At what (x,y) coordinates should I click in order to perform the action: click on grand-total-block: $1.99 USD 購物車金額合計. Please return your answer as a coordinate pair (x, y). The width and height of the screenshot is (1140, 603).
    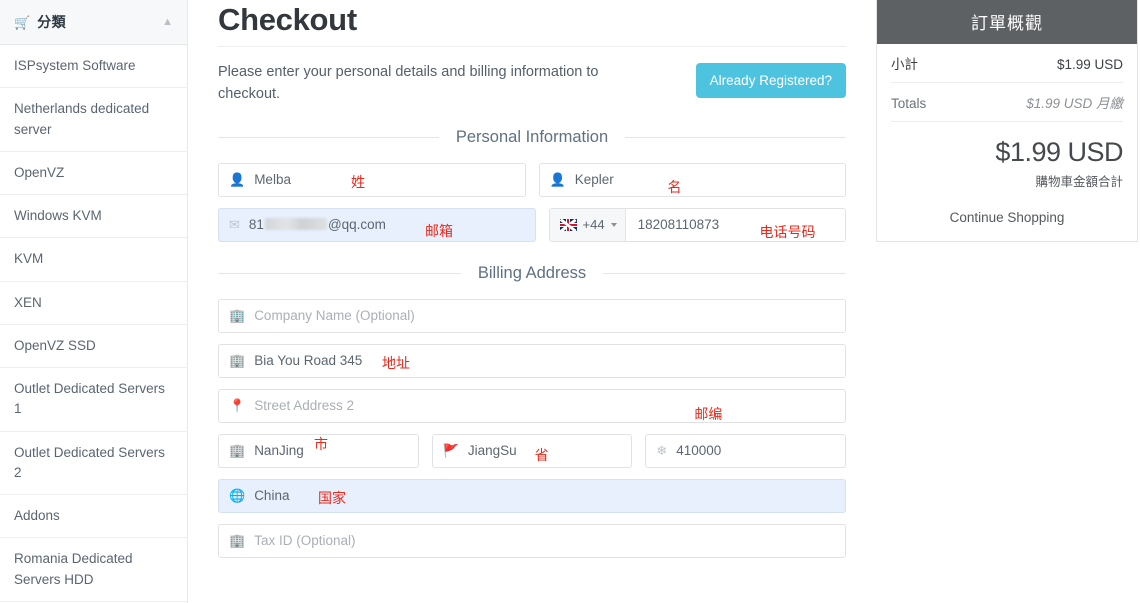
    Looking at the image, I should click on (1007, 156).